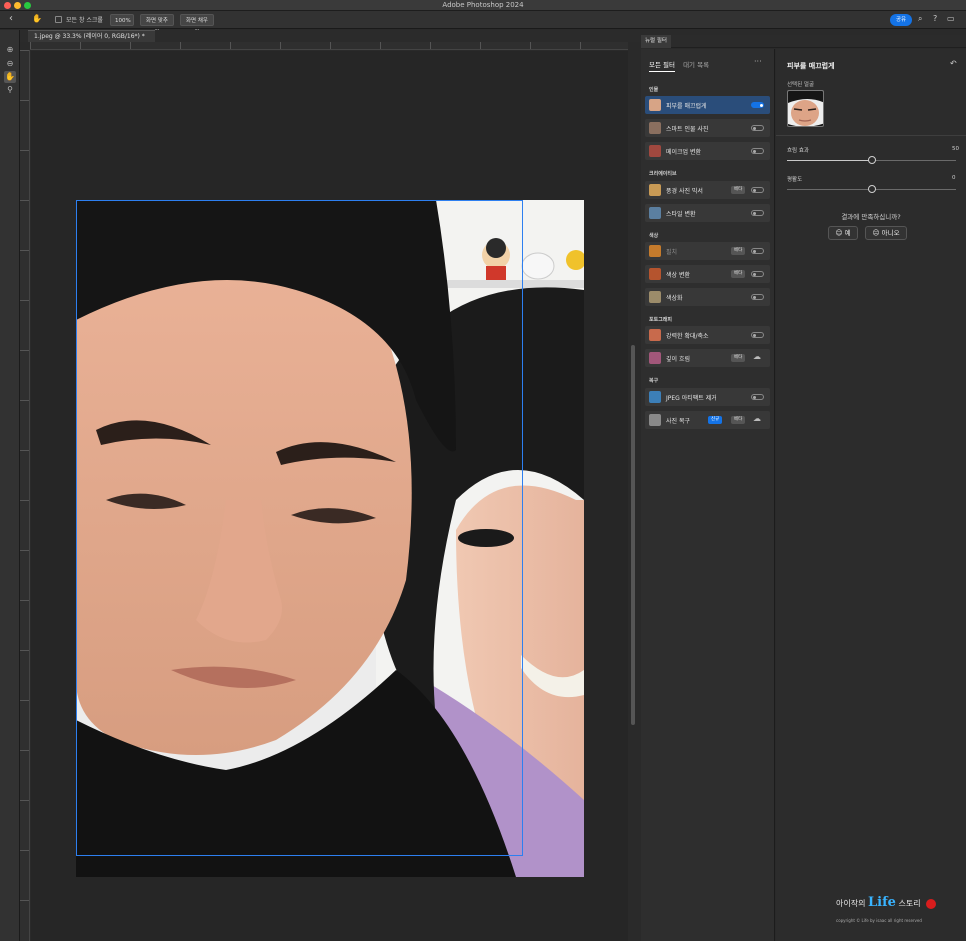 The image size is (966, 941). Describe the element at coordinates (654, 381) in the screenshot. I see `section-restoration: 복구` at that location.